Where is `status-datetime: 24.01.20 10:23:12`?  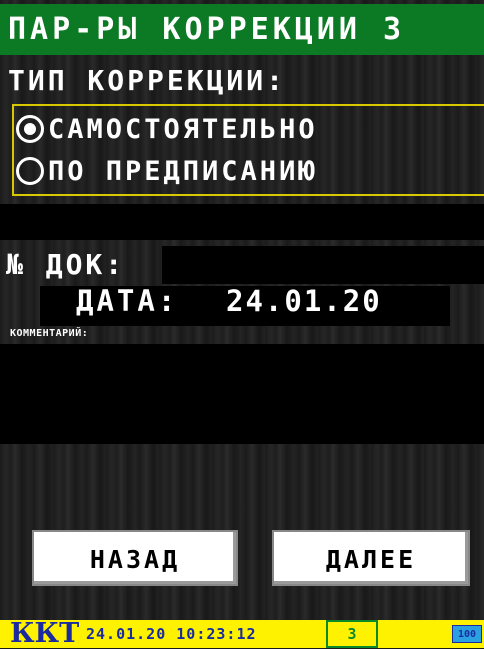 status-datetime: 24.01.20 10:23:12 is located at coordinates (171, 634).